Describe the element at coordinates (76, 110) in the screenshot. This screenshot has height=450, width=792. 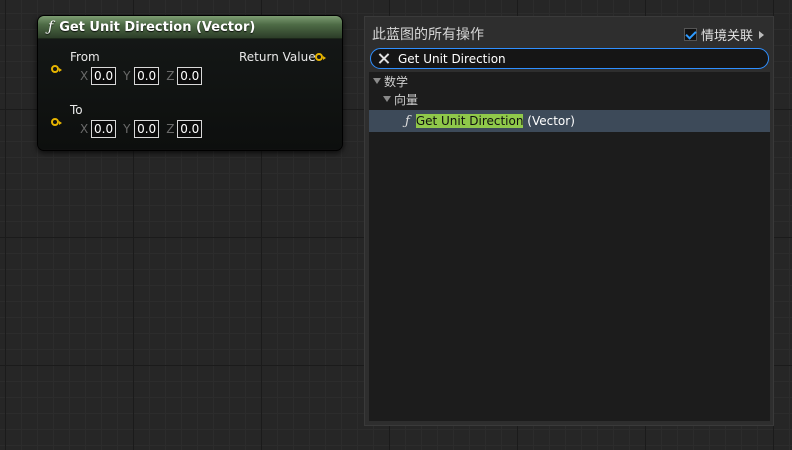
I see `to-label: To` at that location.